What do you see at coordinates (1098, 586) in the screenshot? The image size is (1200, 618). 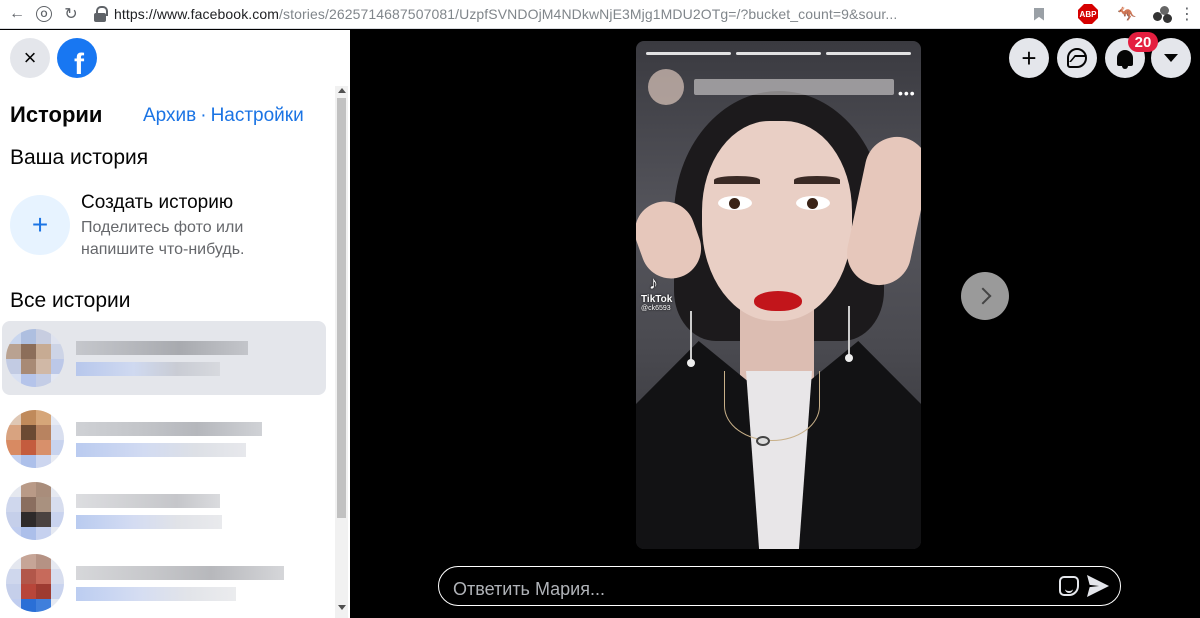 I see `send-icon` at bounding box center [1098, 586].